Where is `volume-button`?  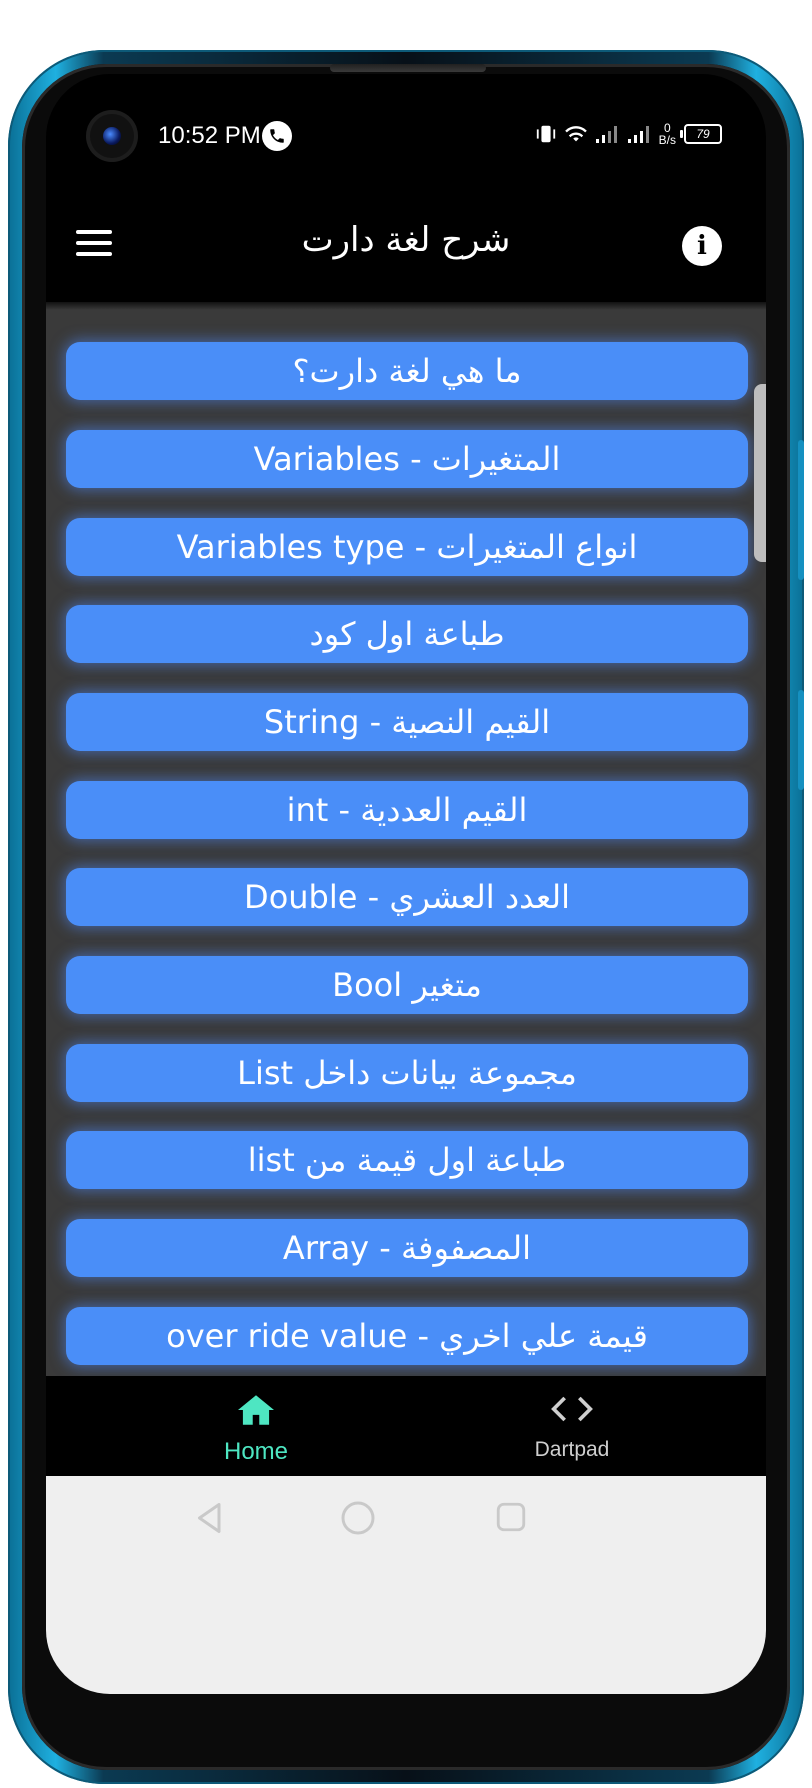
volume-button is located at coordinates (801, 510).